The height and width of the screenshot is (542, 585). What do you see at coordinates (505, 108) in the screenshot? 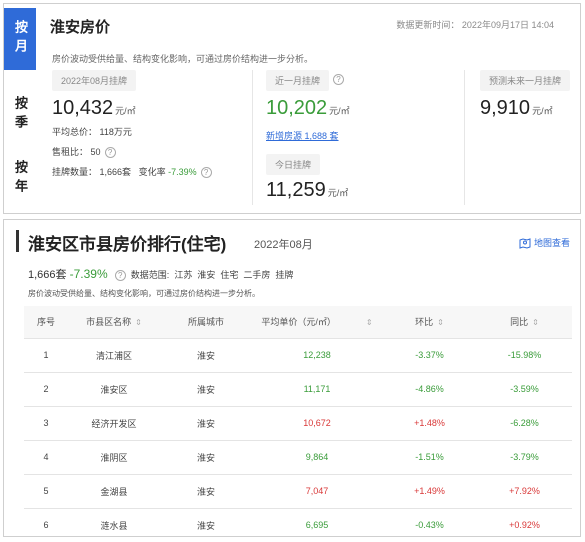
I see `forecast-price: 9,910` at bounding box center [505, 108].